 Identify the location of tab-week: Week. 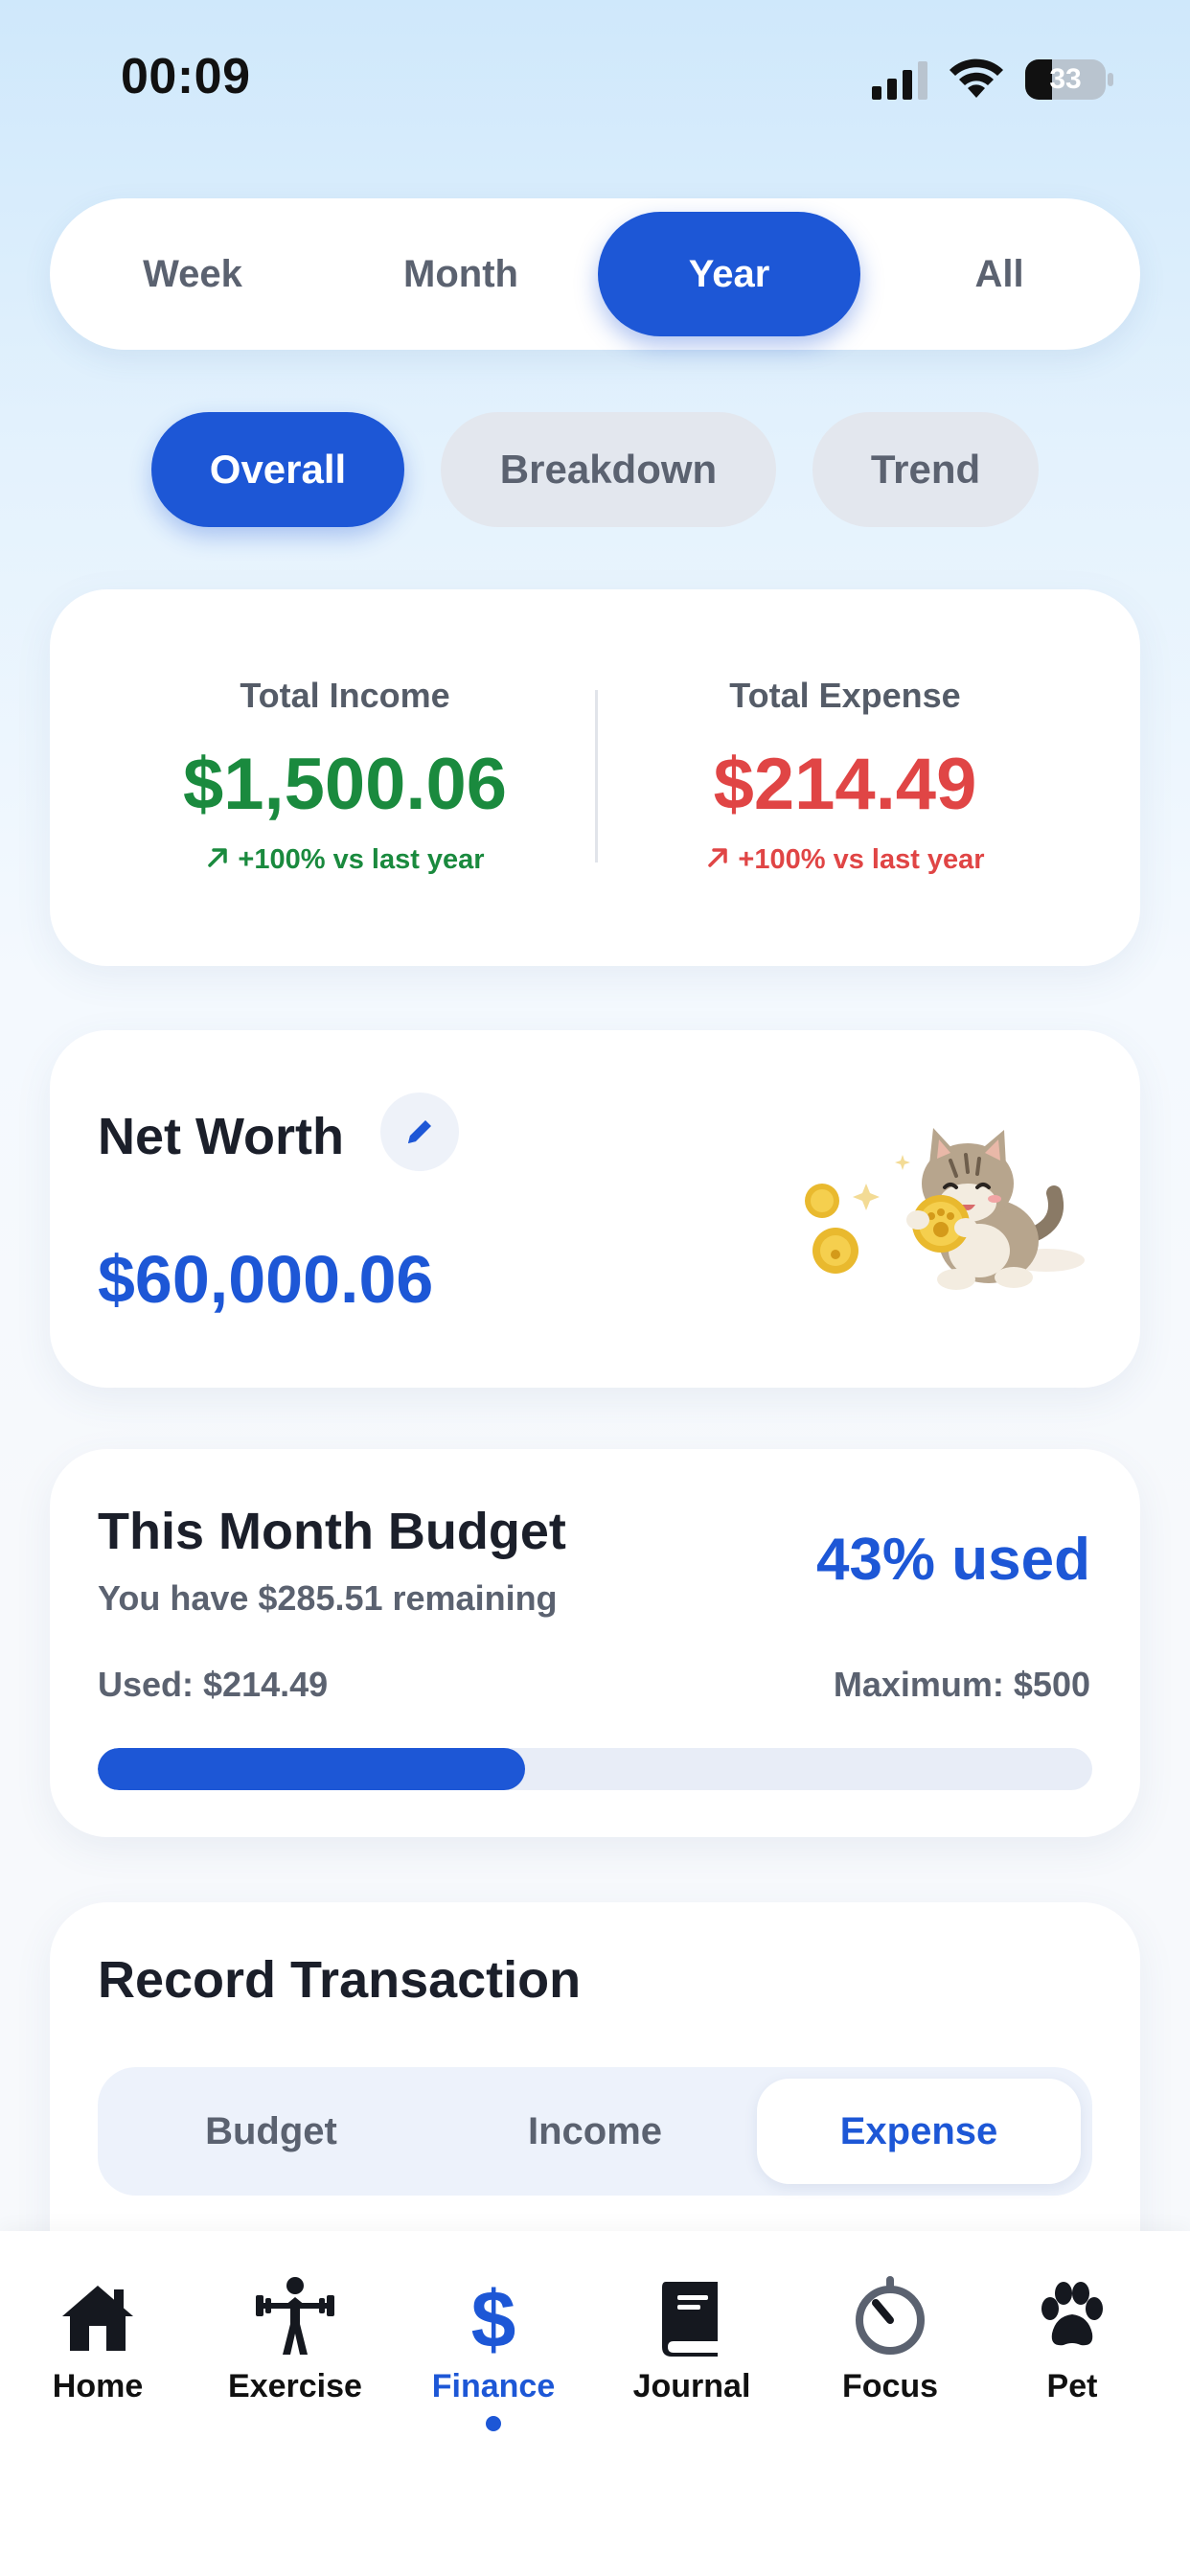
(193, 274).